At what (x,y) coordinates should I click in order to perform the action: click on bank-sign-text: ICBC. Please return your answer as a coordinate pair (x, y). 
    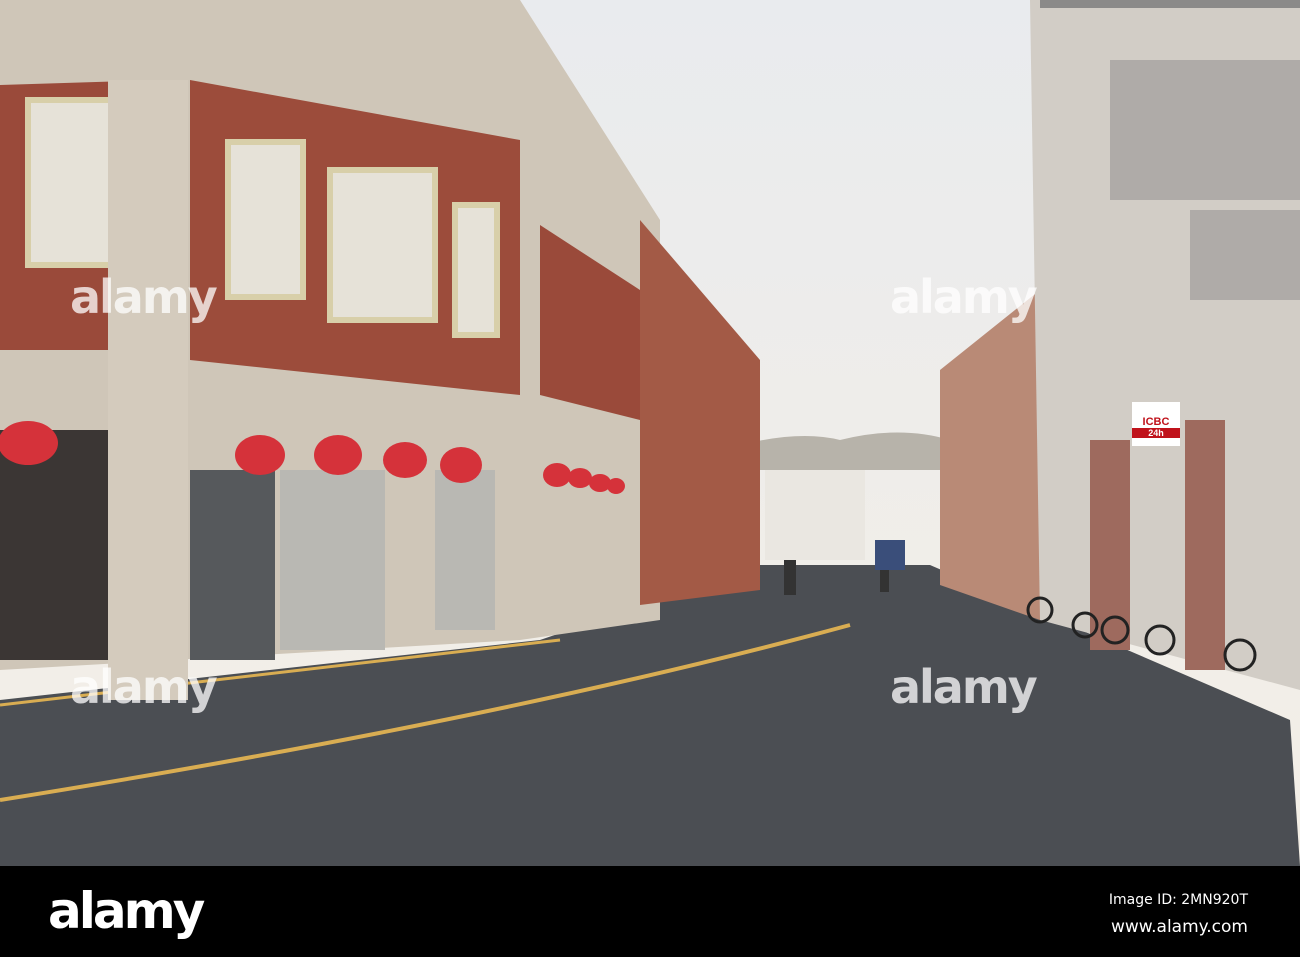
    Looking at the image, I should click on (1156, 422).